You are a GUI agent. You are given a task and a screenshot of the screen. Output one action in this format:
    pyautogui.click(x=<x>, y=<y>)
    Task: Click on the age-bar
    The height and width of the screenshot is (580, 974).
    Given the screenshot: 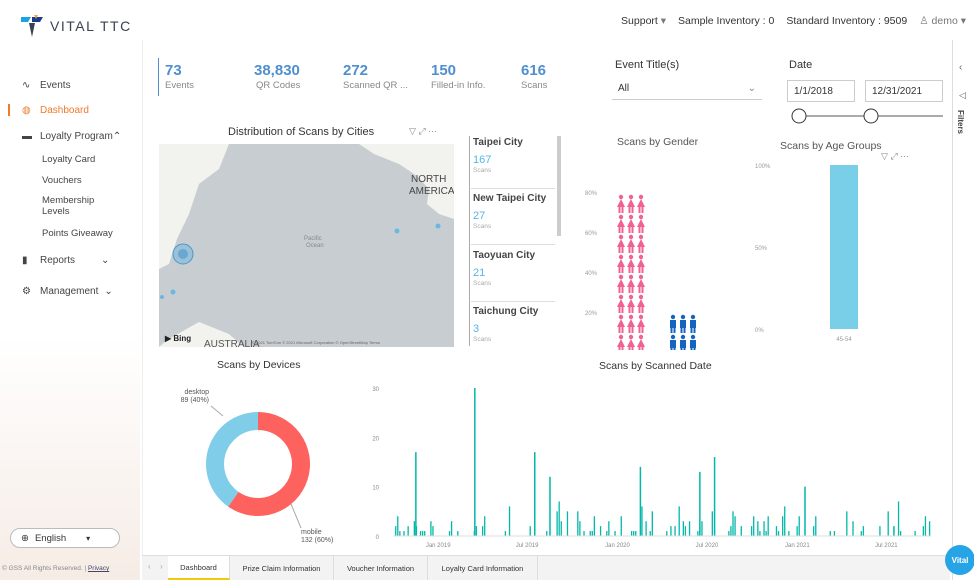 What is the action you would take?
    pyautogui.click(x=844, y=247)
    